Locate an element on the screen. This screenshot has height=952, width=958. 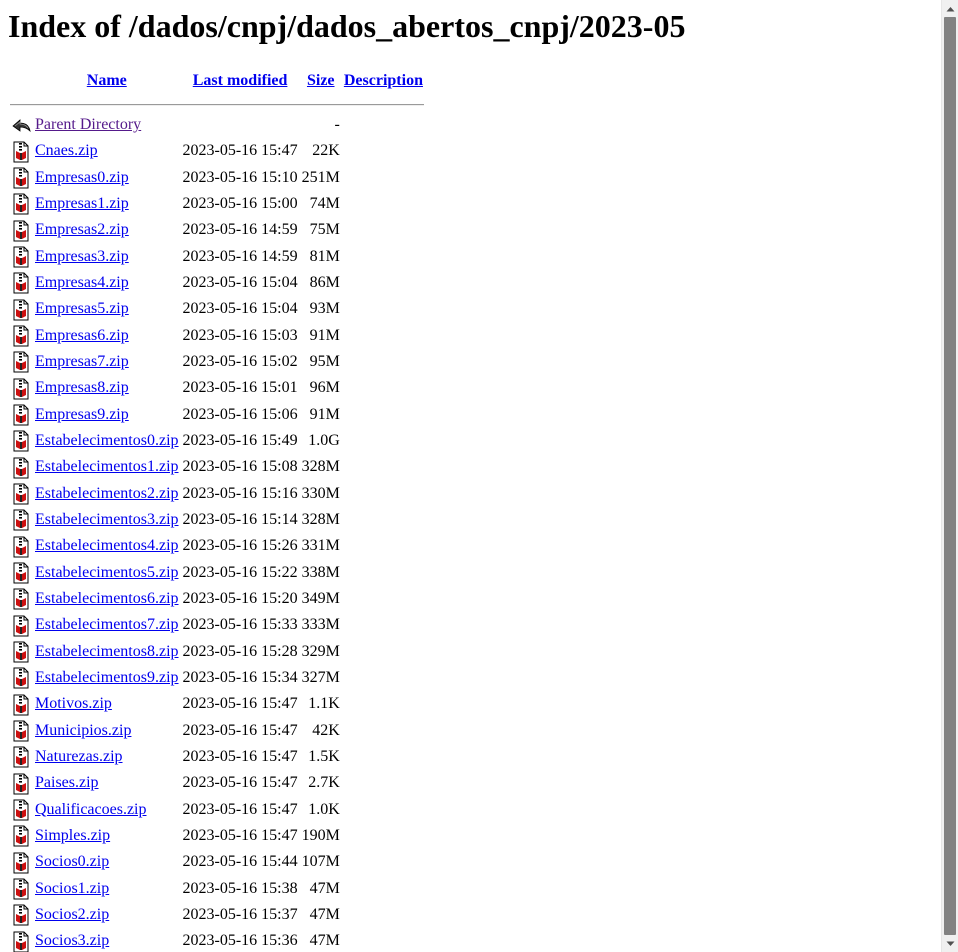
size-cell: 1.1K is located at coordinates (324, 704).